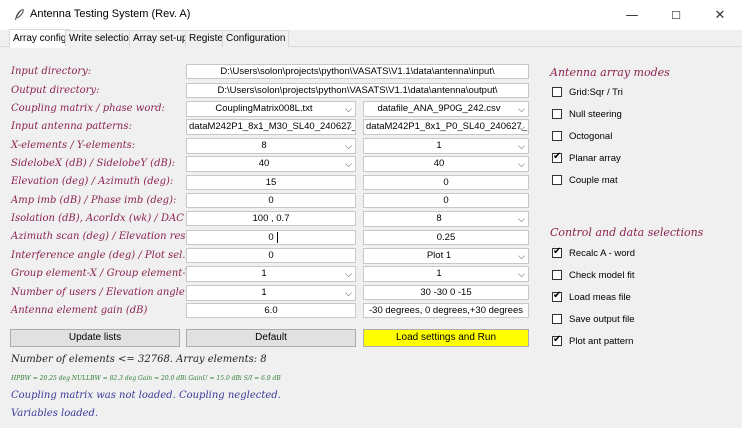 The image size is (742, 428). I want to click on element-gain-field: 6.0, so click(271, 310).